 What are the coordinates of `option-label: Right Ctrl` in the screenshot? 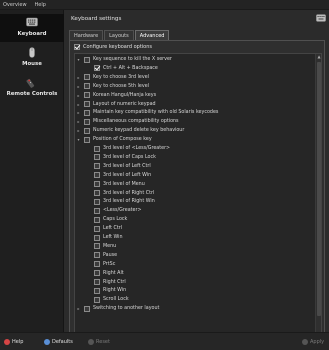 It's located at (114, 282).